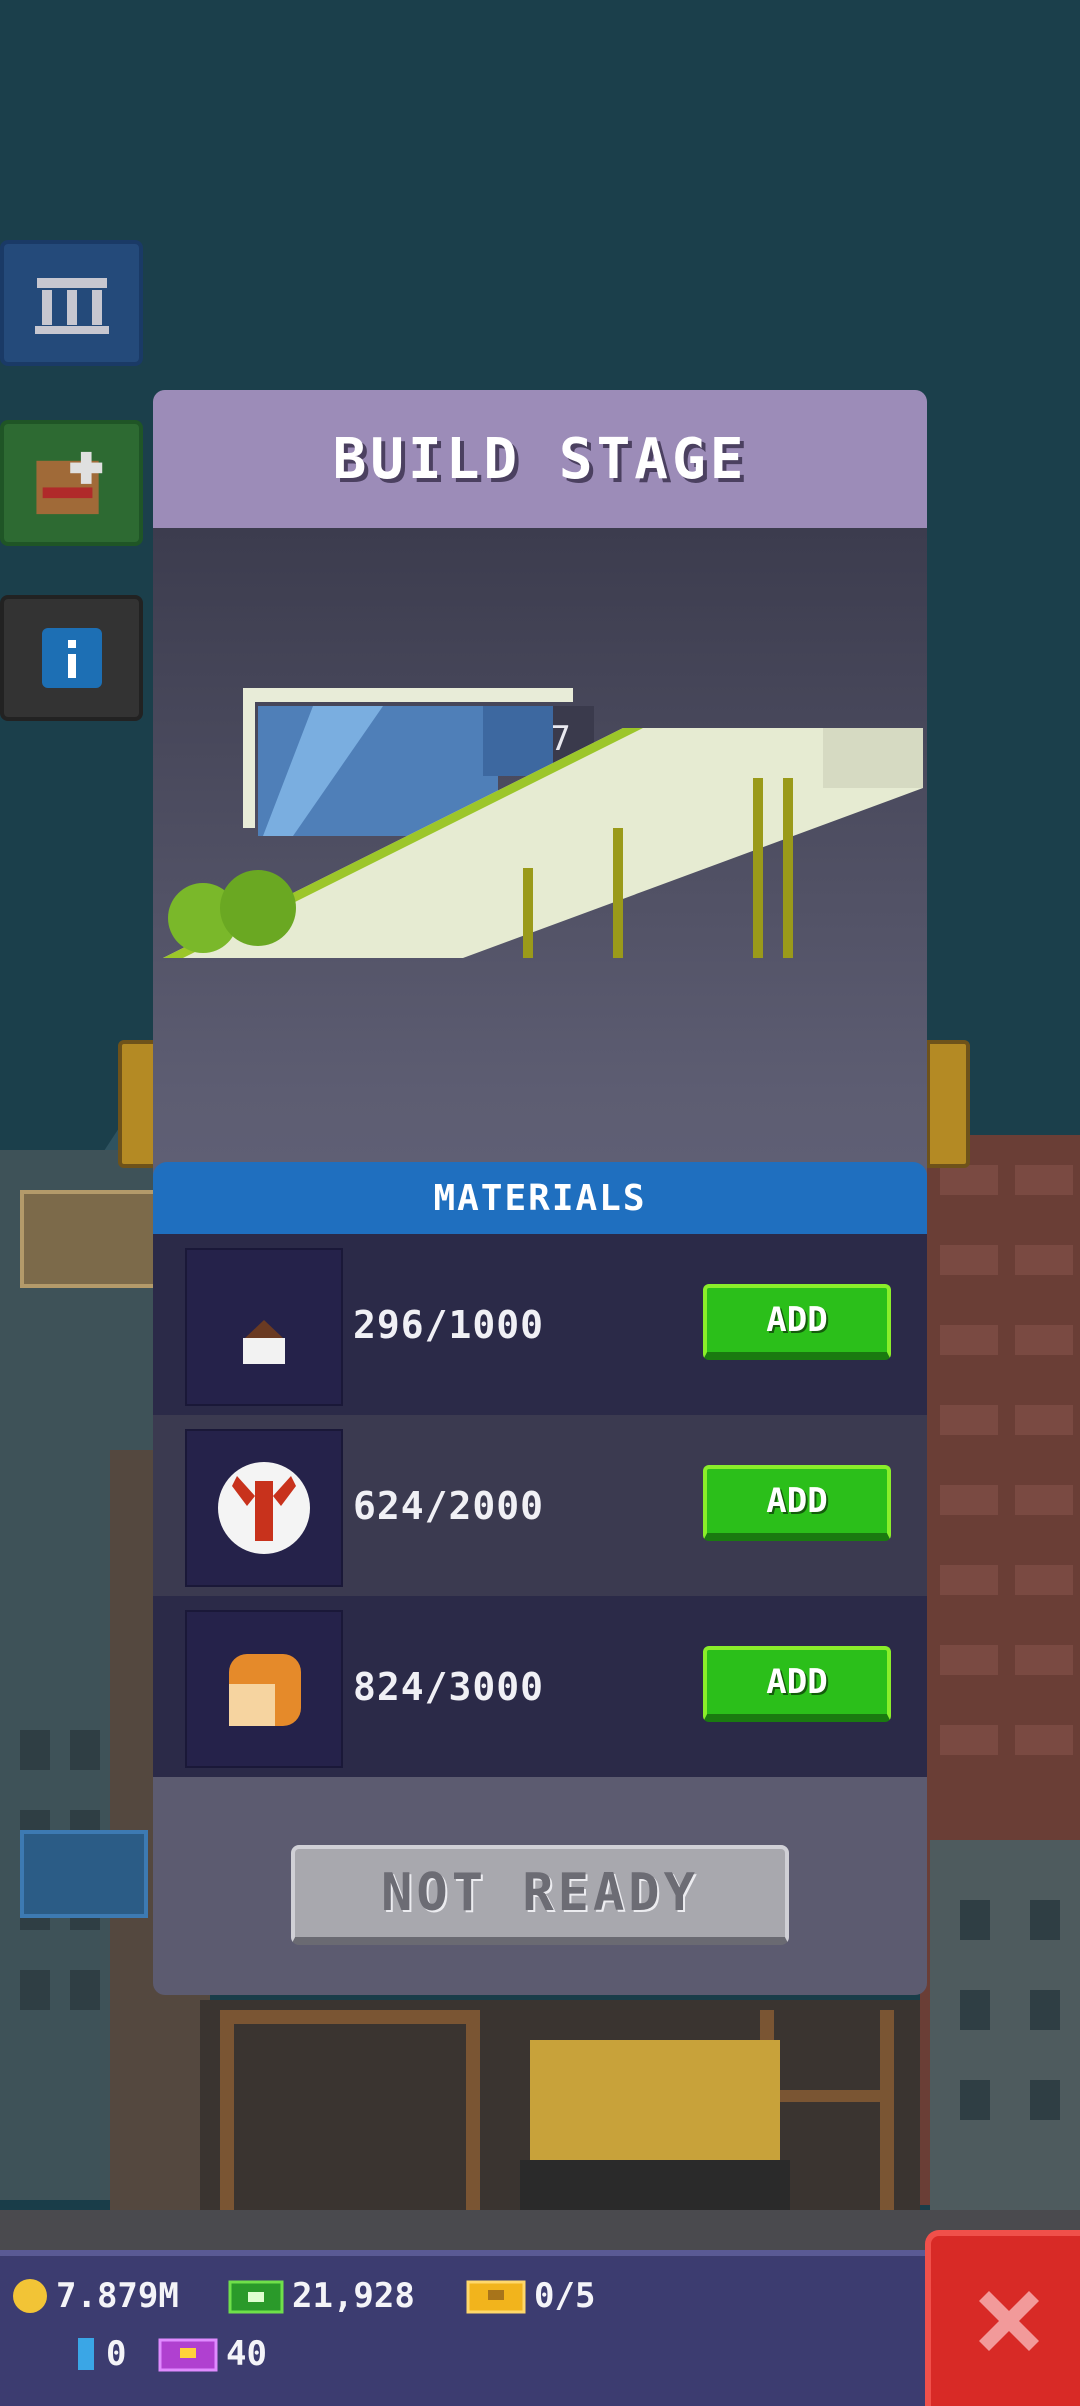  I want to click on currency-hud: 7.879M 21,928 0/5 0 40, so click(462, 2328).